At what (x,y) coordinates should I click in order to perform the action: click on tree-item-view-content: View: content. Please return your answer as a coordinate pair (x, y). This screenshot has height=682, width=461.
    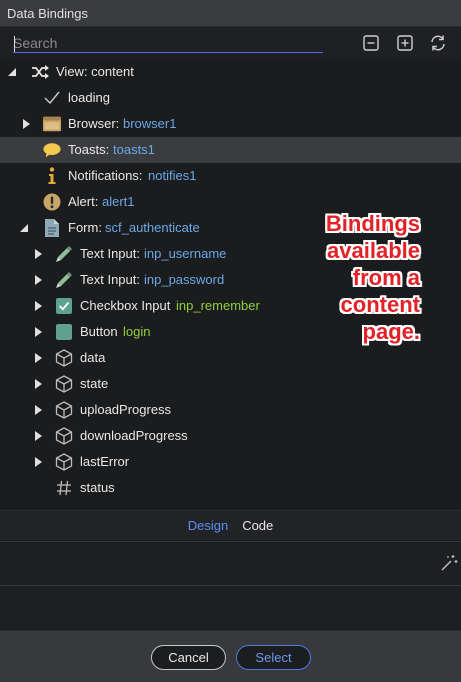
    Looking at the image, I should click on (230, 72).